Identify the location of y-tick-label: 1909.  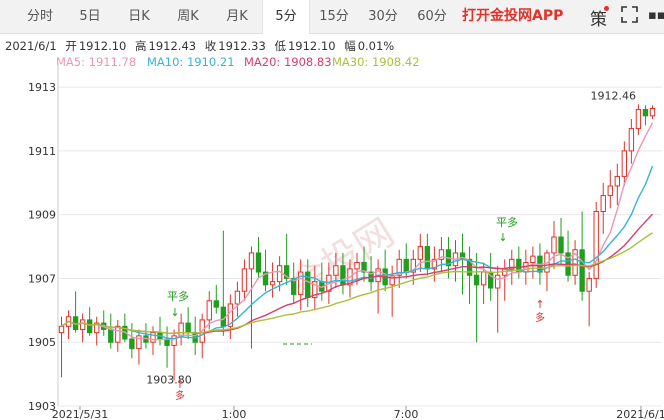
(42, 215).